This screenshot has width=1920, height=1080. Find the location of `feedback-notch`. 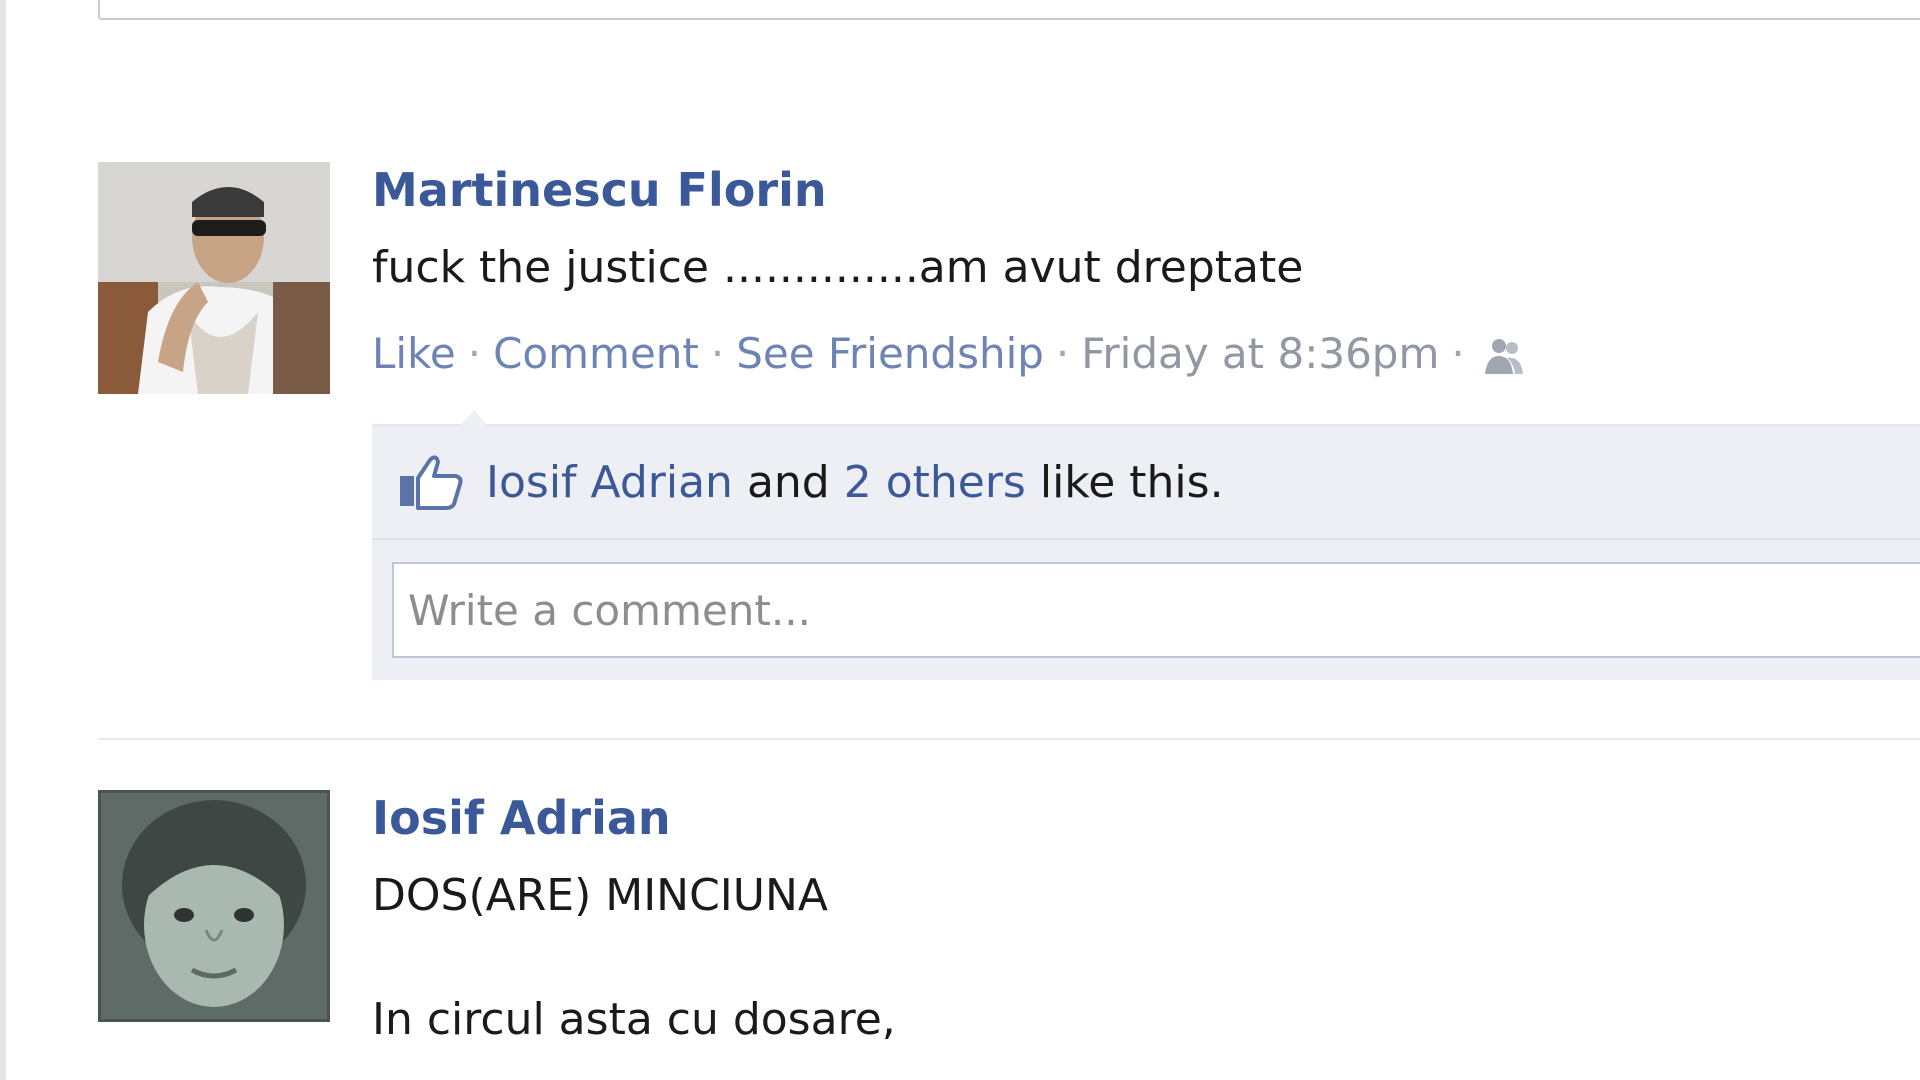

feedback-notch is located at coordinates (474, 418).